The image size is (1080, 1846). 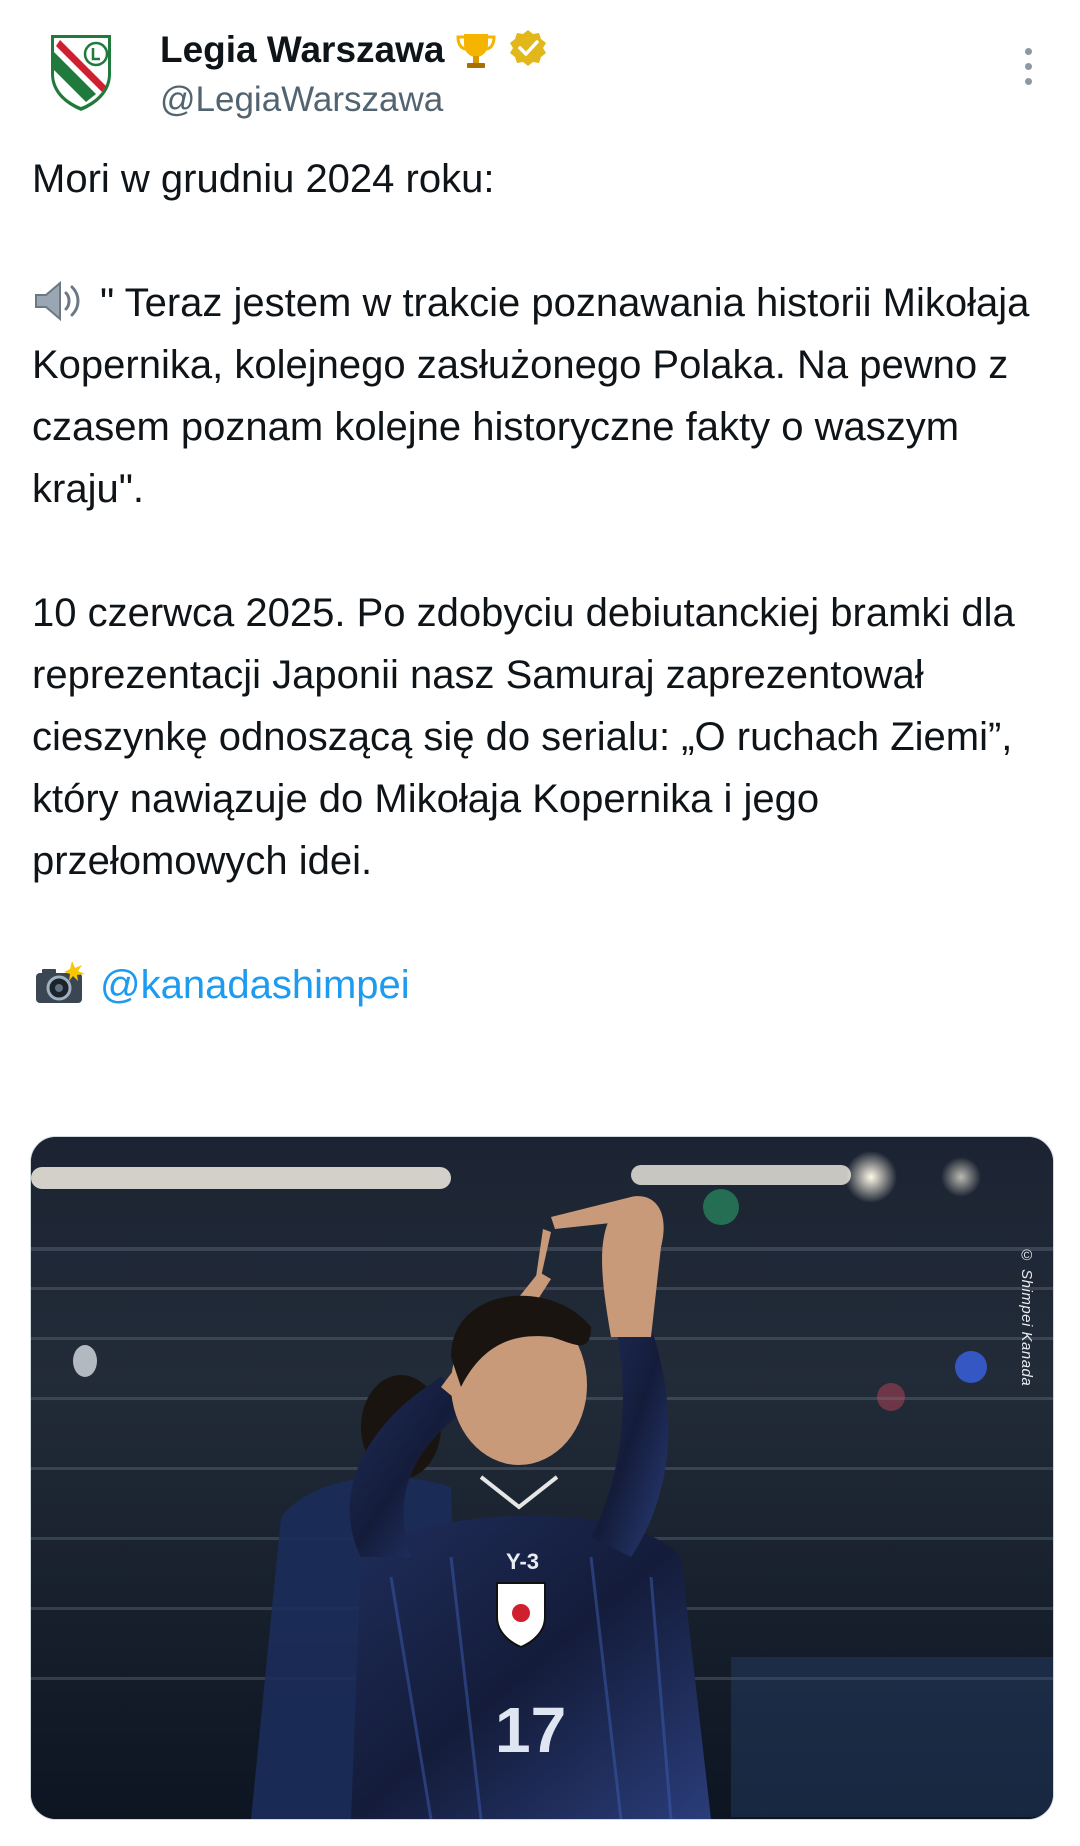 I want to click on jersey-number-text: 17, so click(x=530, y=1730).